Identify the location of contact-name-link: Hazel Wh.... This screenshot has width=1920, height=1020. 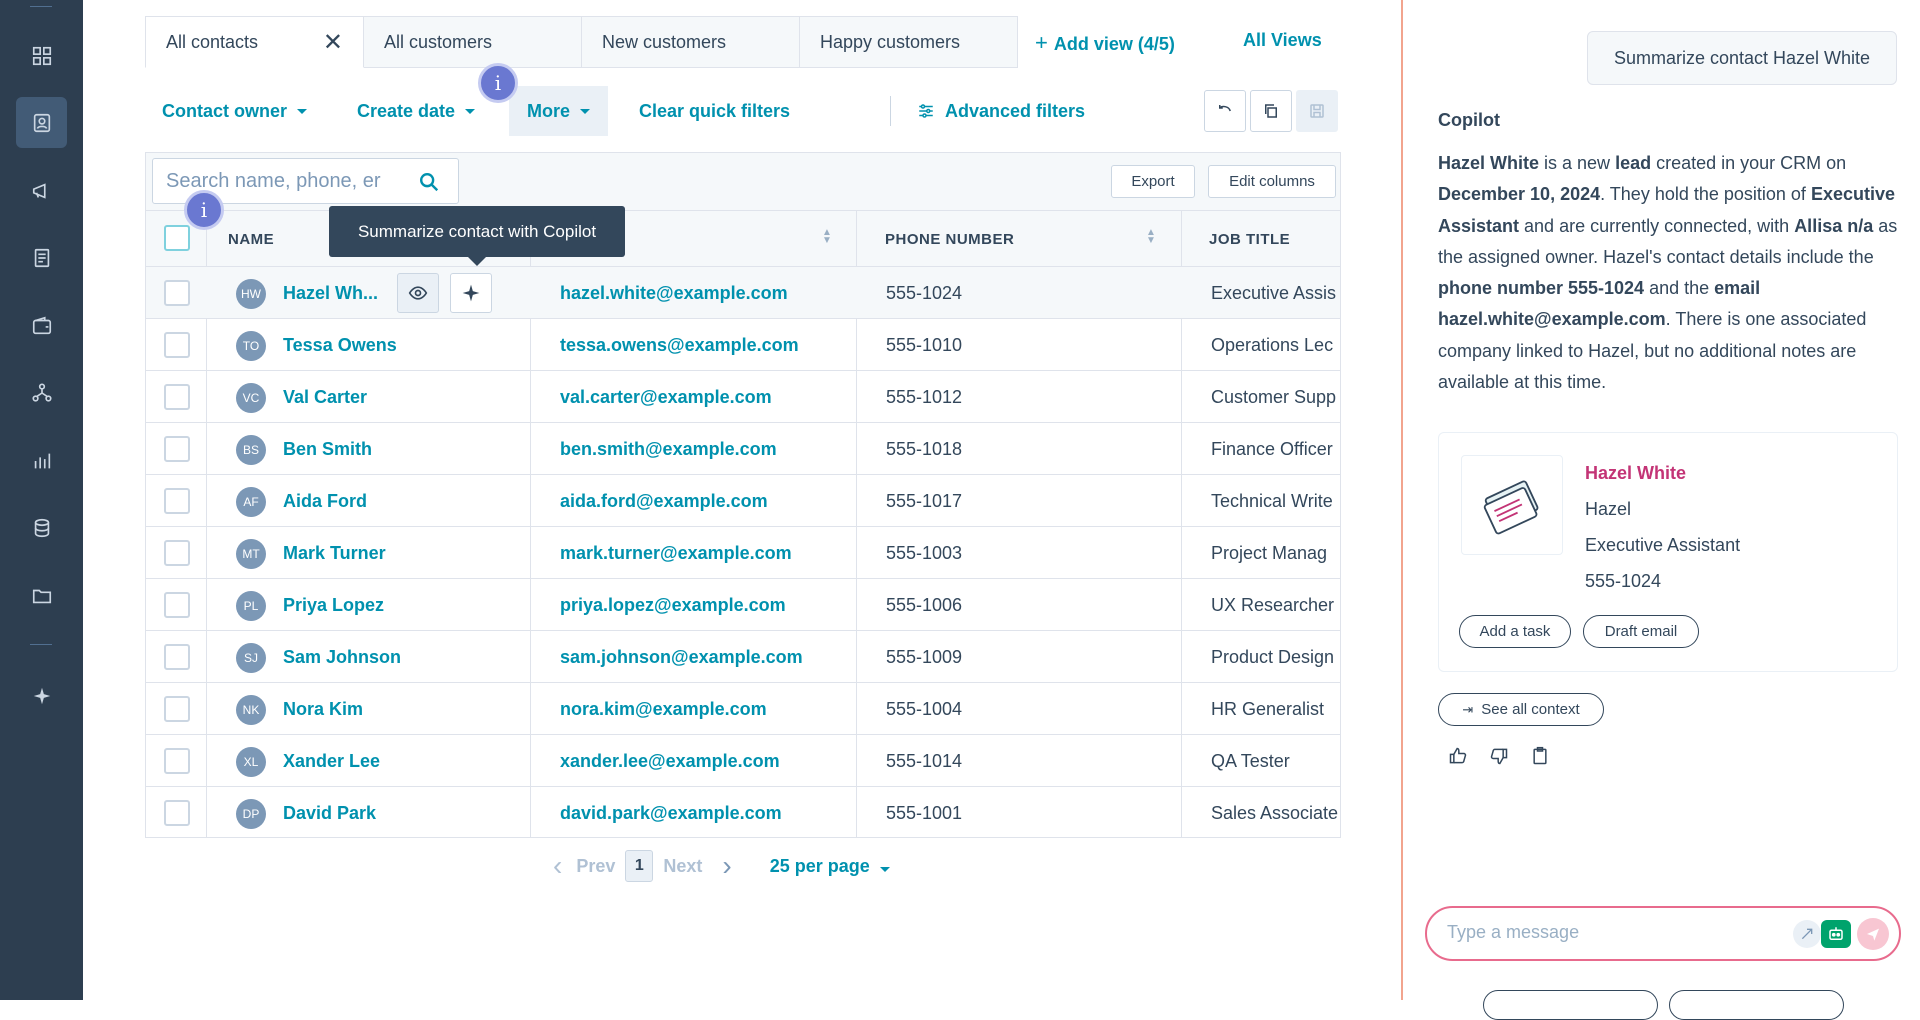
(330, 293).